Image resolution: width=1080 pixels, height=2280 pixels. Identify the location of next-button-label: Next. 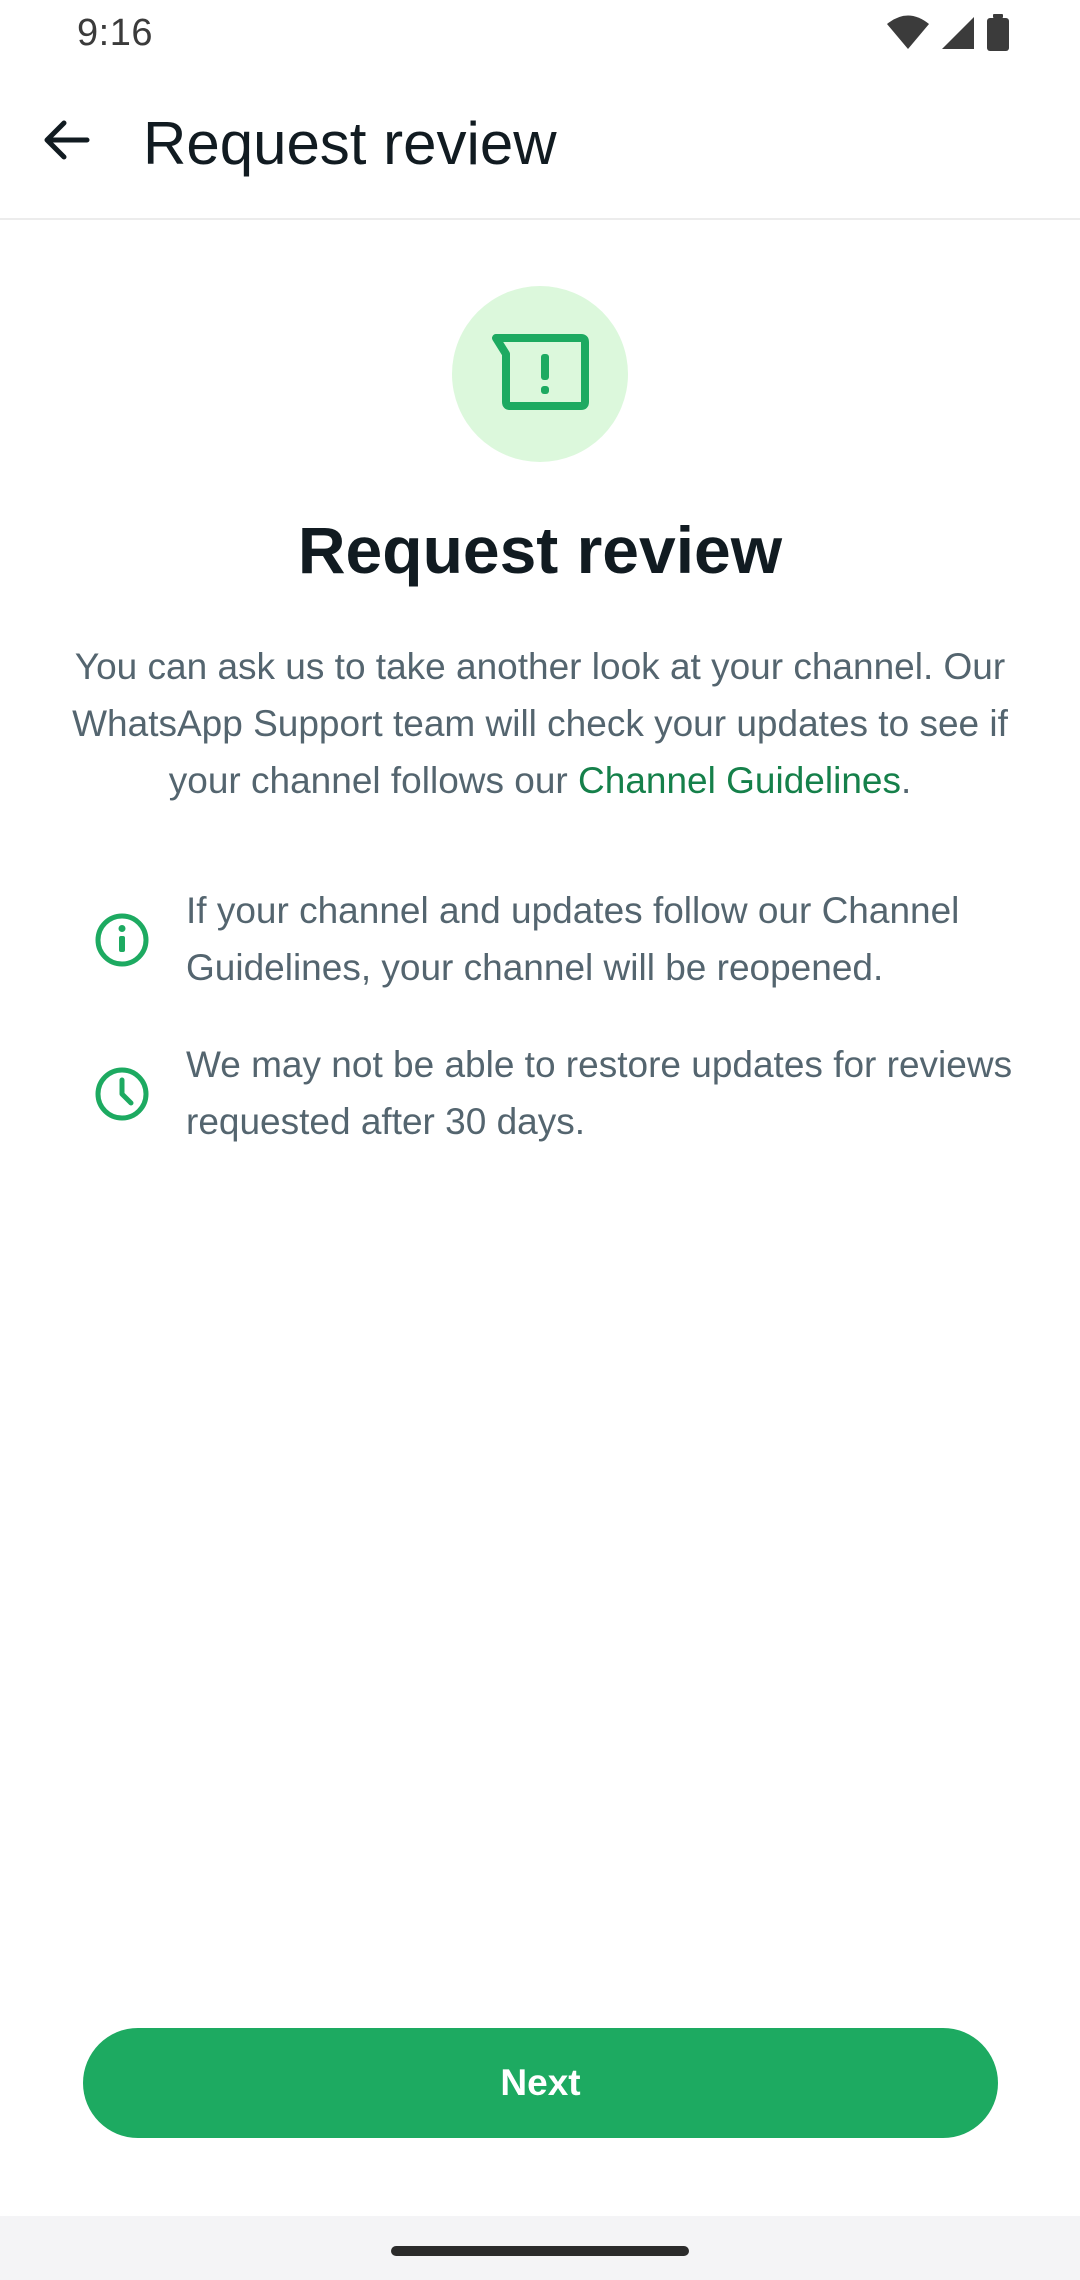
(540, 2082).